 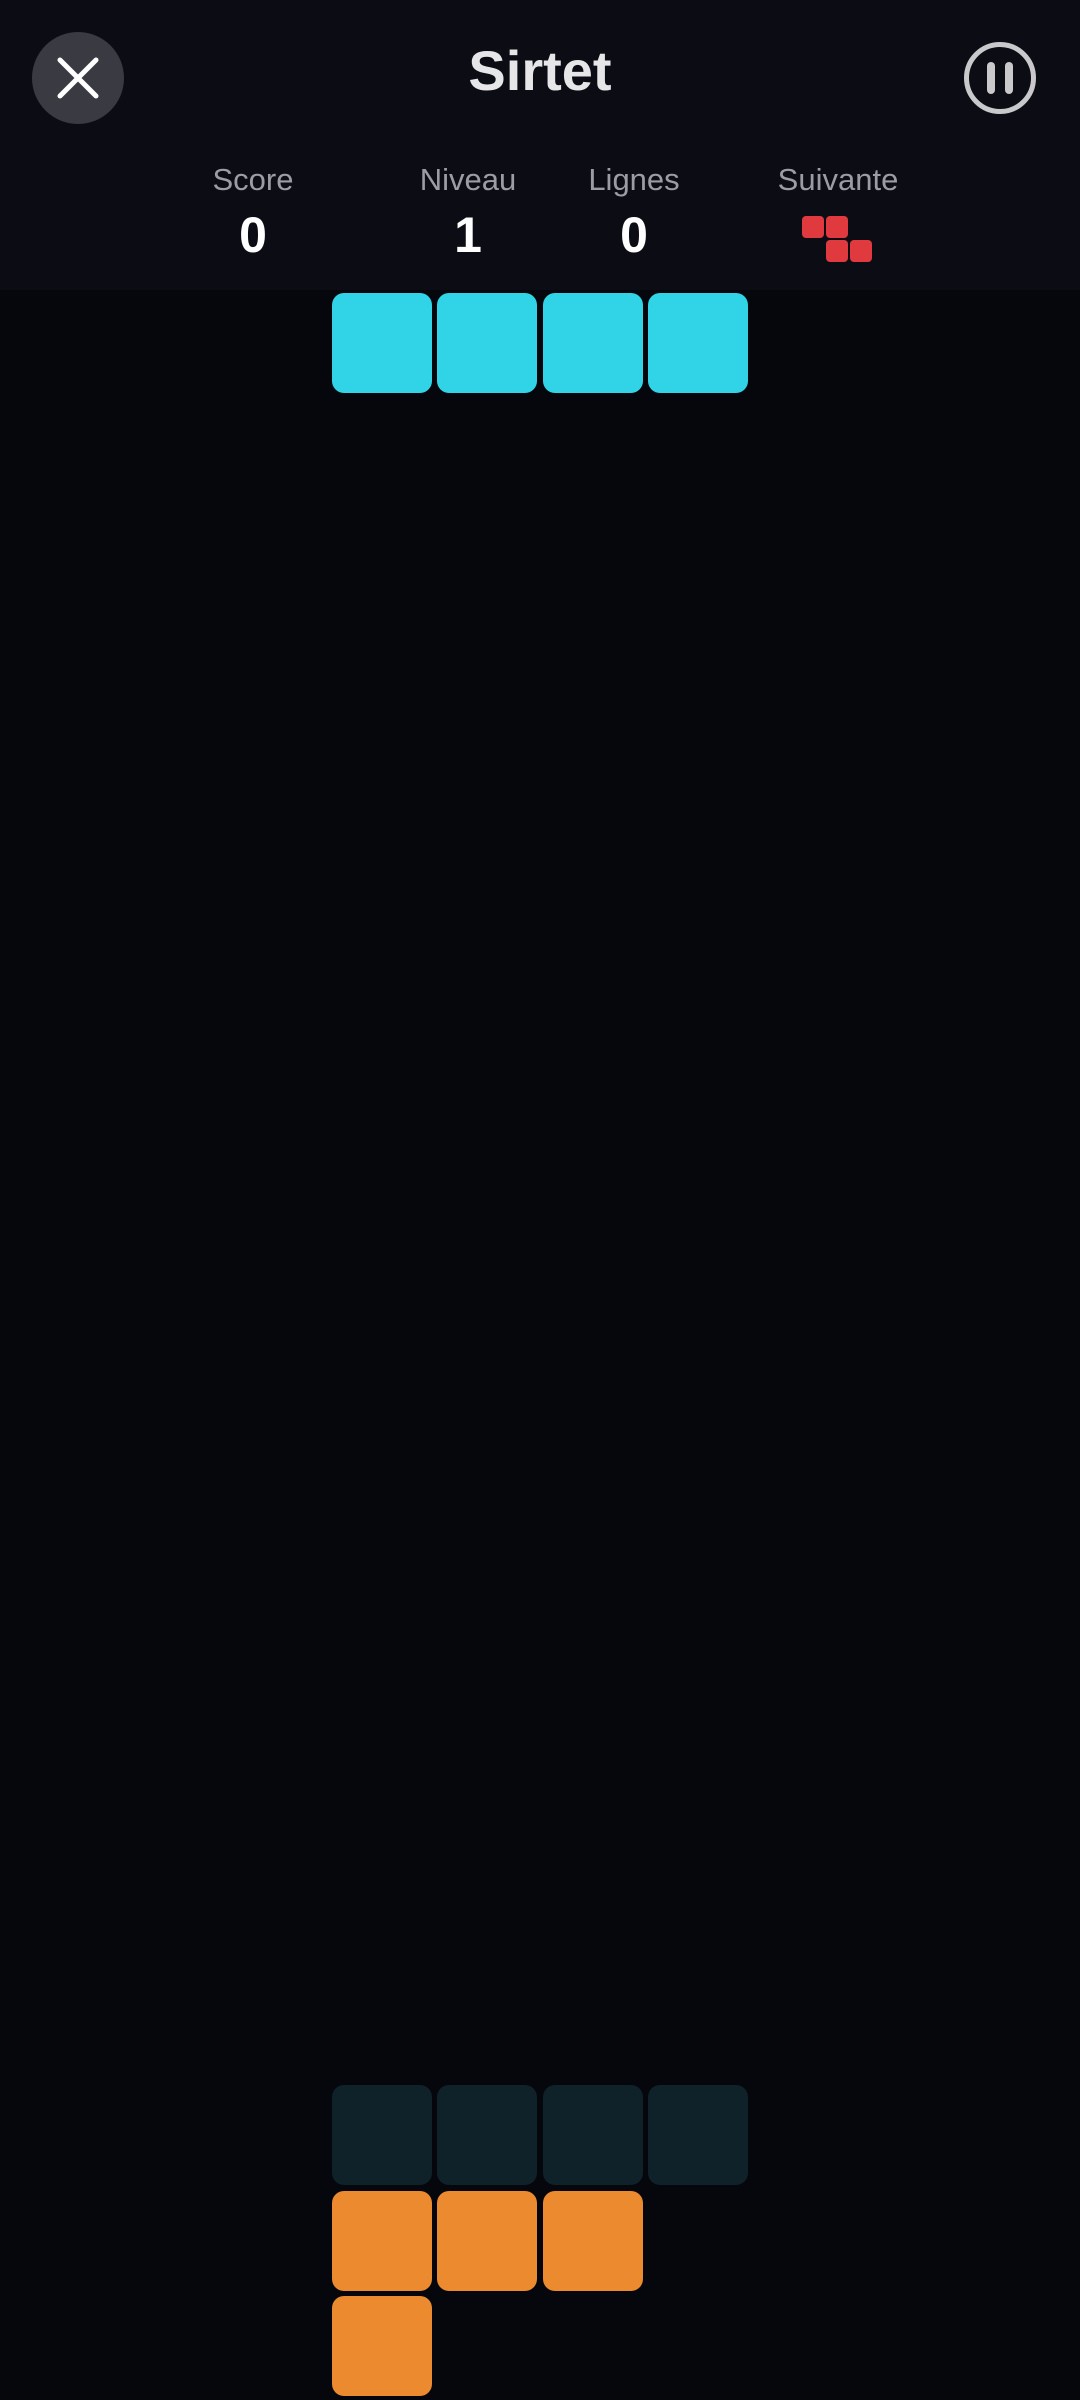 I want to click on next-piece-preview, so click(x=838, y=238).